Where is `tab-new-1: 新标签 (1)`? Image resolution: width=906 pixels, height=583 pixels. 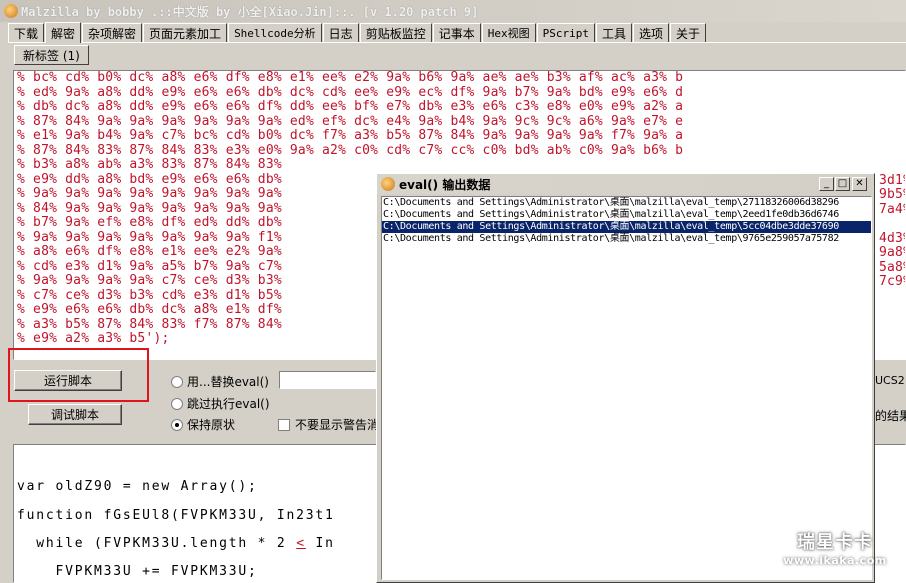 tab-new-1: 新标签 (1) is located at coordinates (51, 55).